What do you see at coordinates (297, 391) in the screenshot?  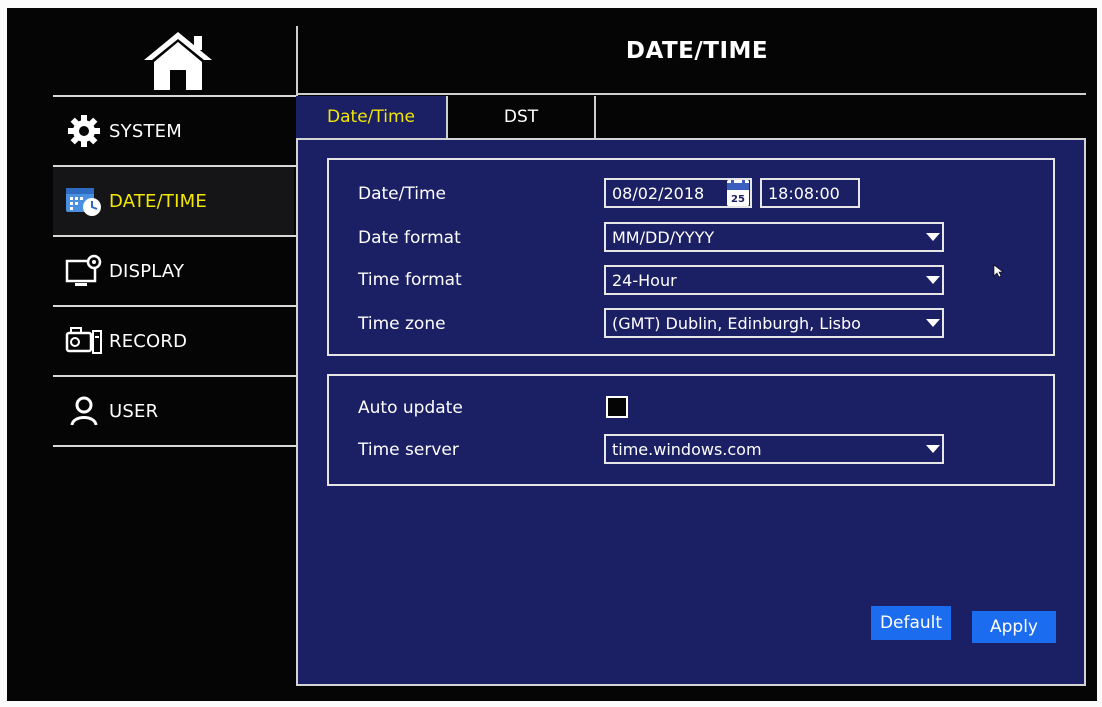 I see `panel-border` at bounding box center [297, 391].